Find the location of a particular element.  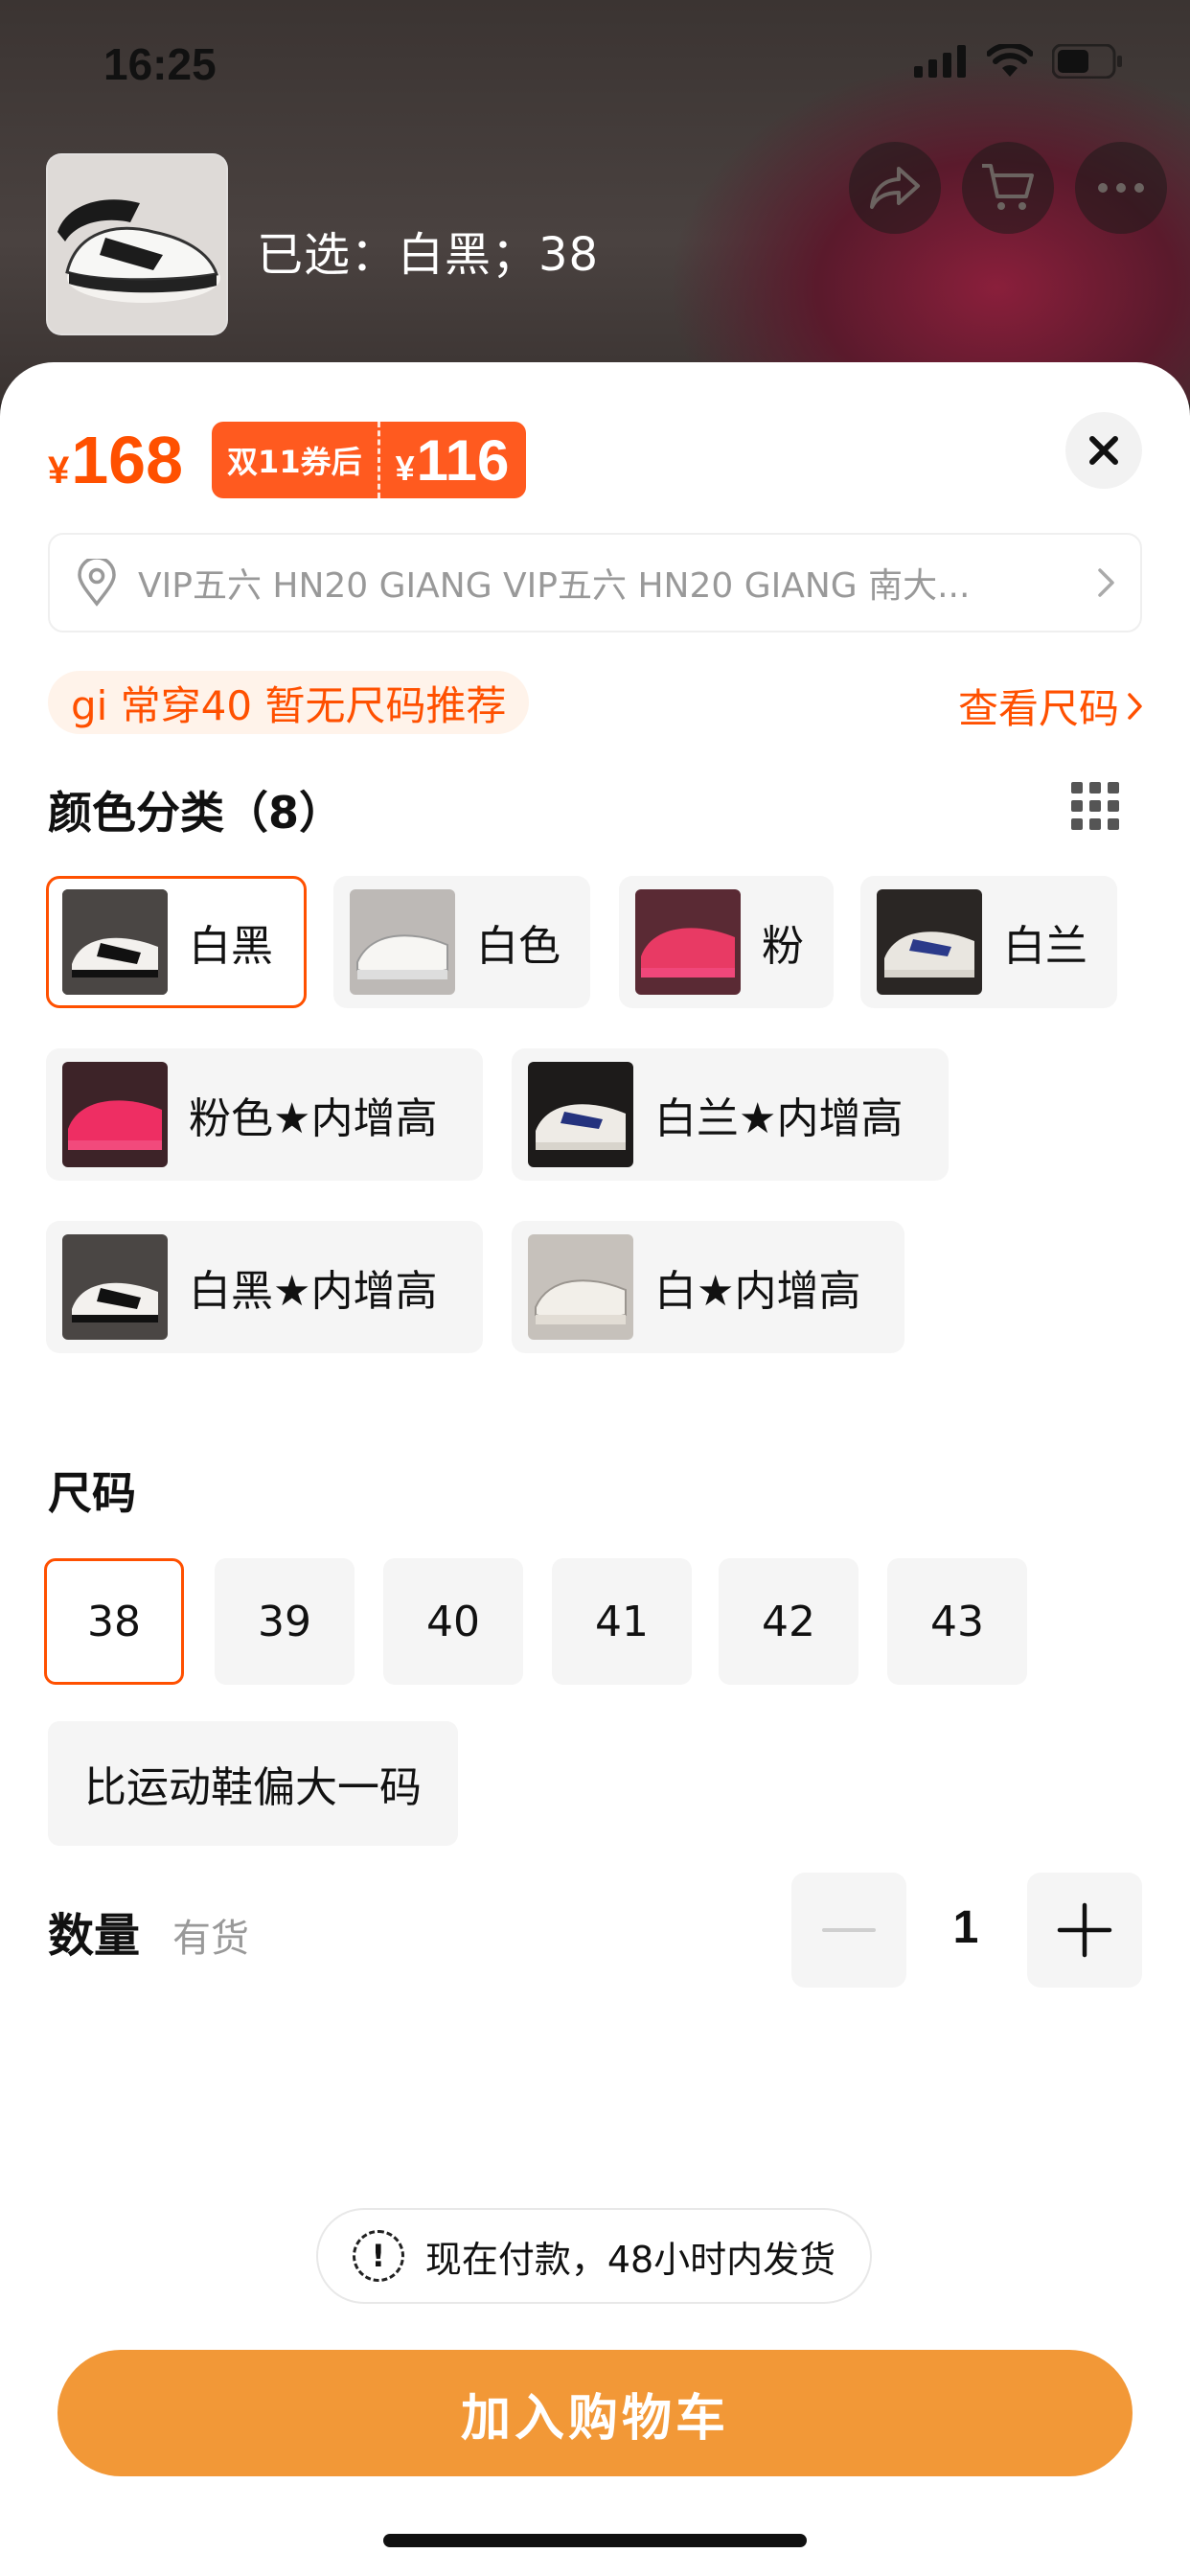

coupon-price: ¥ 116 is located at coordinates (453, 460).